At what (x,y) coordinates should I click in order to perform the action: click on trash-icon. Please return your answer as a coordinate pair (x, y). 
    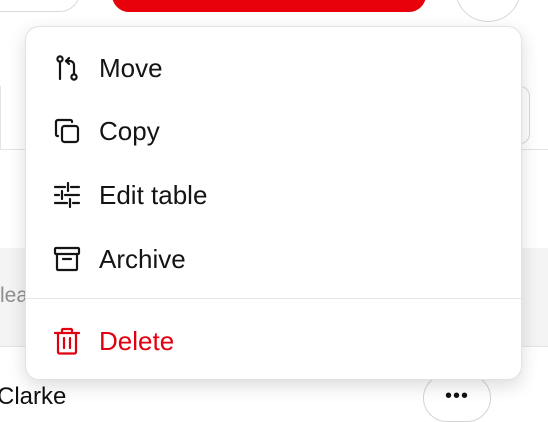
    Looking at the image, I should click on (67, 341).